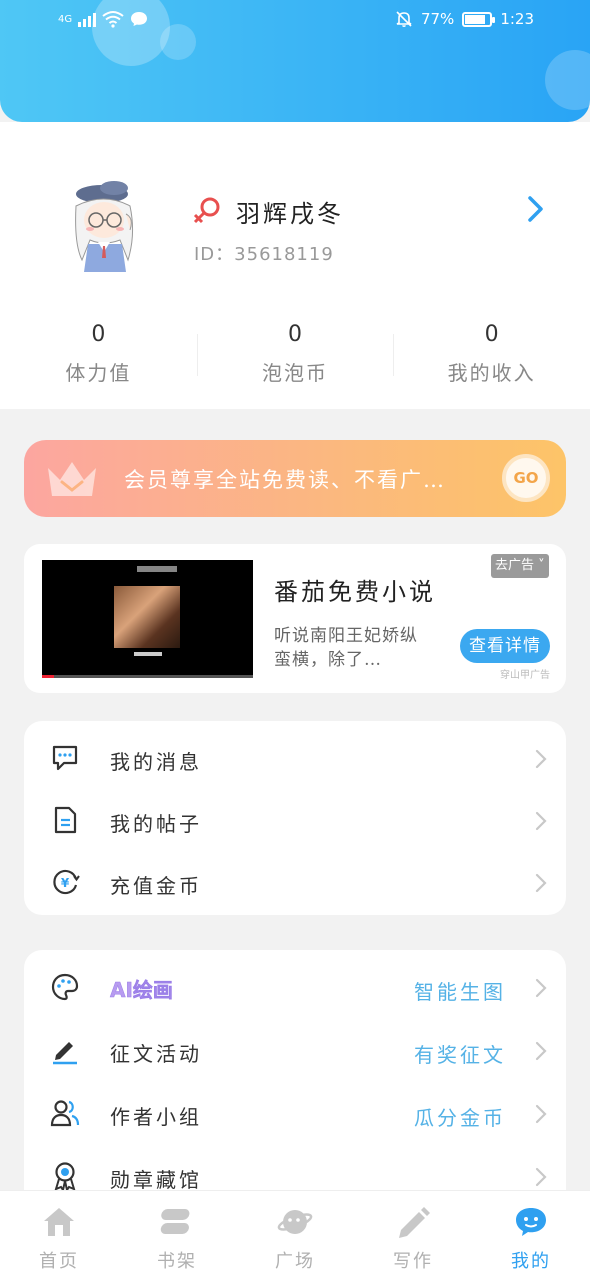 The width and height of the screenshot is (590, 1280). I want to click on menu-item-label: 勋章藏馆, so click(156, 1180).